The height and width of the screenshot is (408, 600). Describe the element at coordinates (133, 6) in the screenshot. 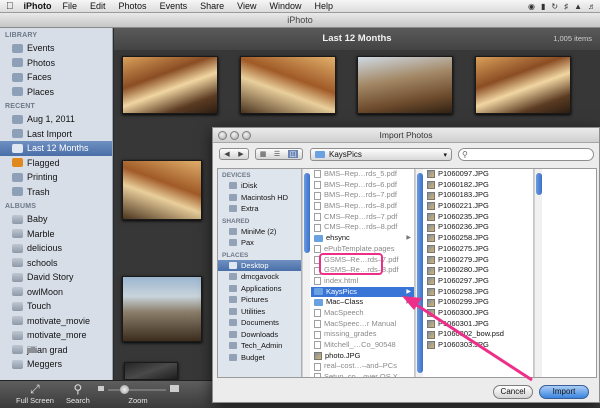

I see `menu-photos: Photos` at that location.